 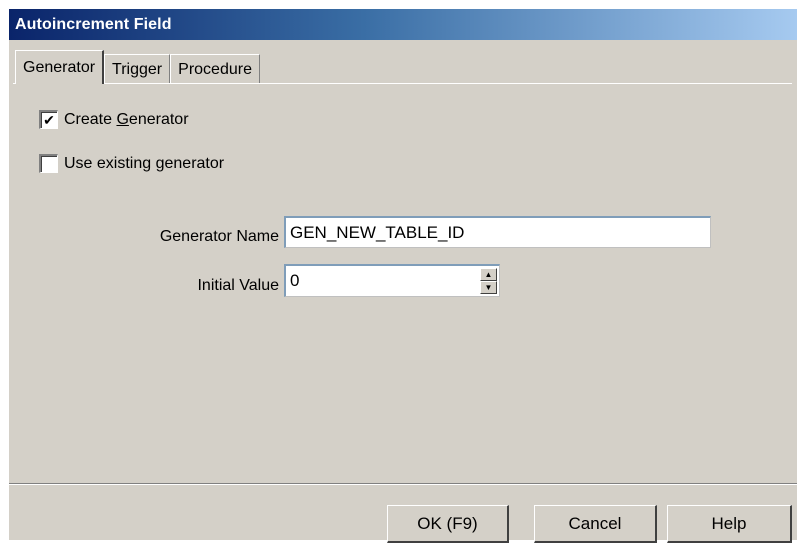 I want to click on generator-name-value: GEN_NEW_TABLE_ID, so click(x=377, y=232).